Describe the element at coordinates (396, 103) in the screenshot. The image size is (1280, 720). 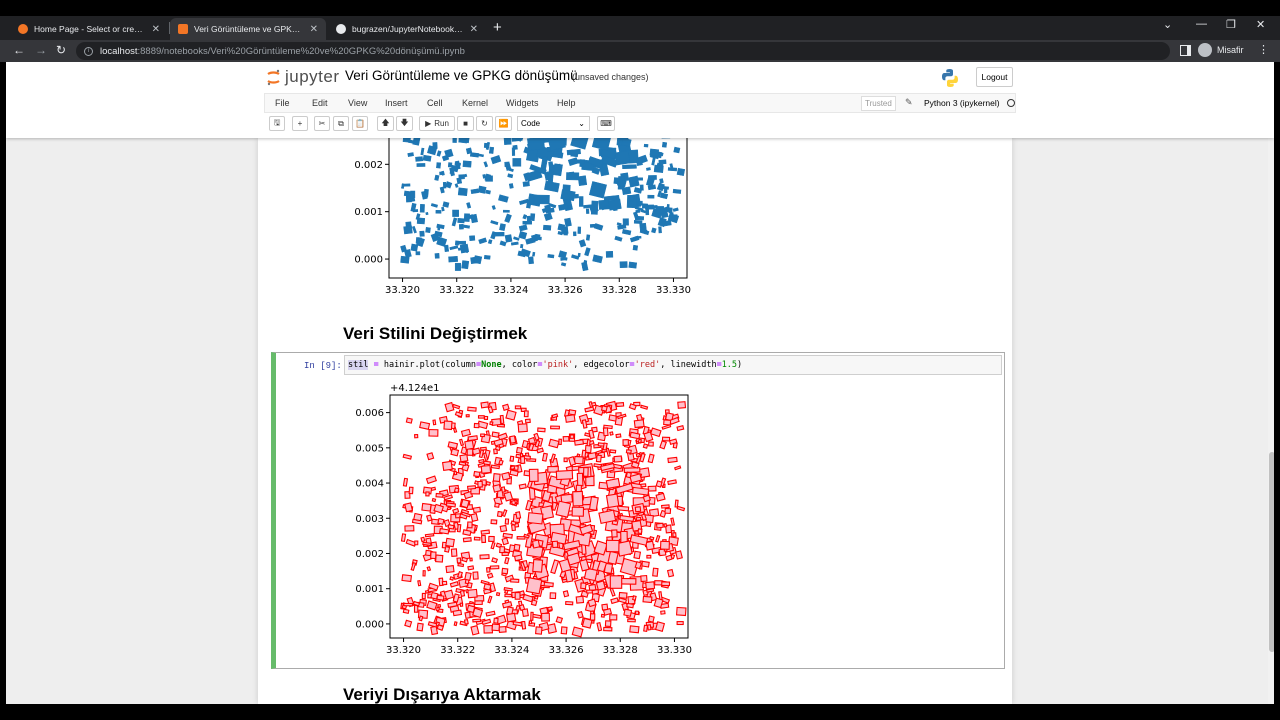
I see `menu-insert: Insert` at that location.